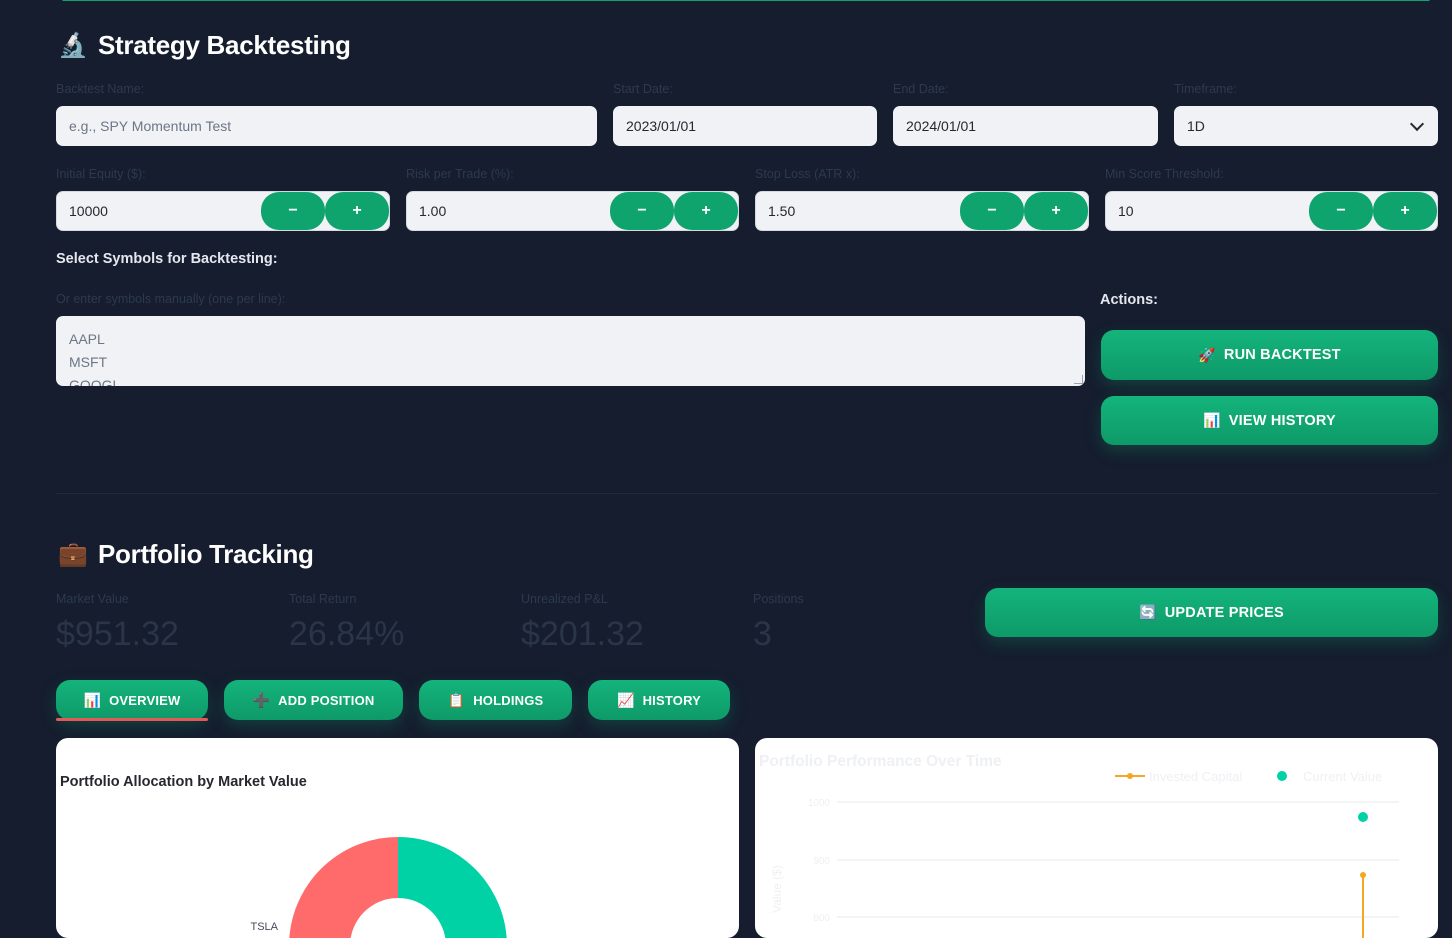  I want to click on backtest-name-placeholder: e.g., SPY Momentum Test, so click(150, 126).